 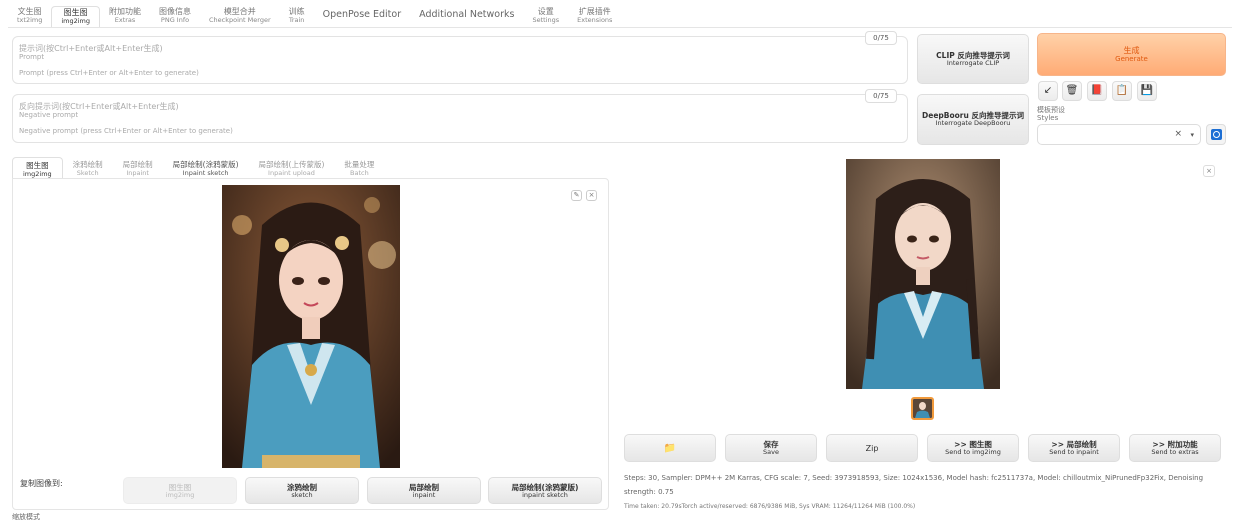 I want to click on styles-label: 模板预设 Styles, so click(x=1051, y=114).